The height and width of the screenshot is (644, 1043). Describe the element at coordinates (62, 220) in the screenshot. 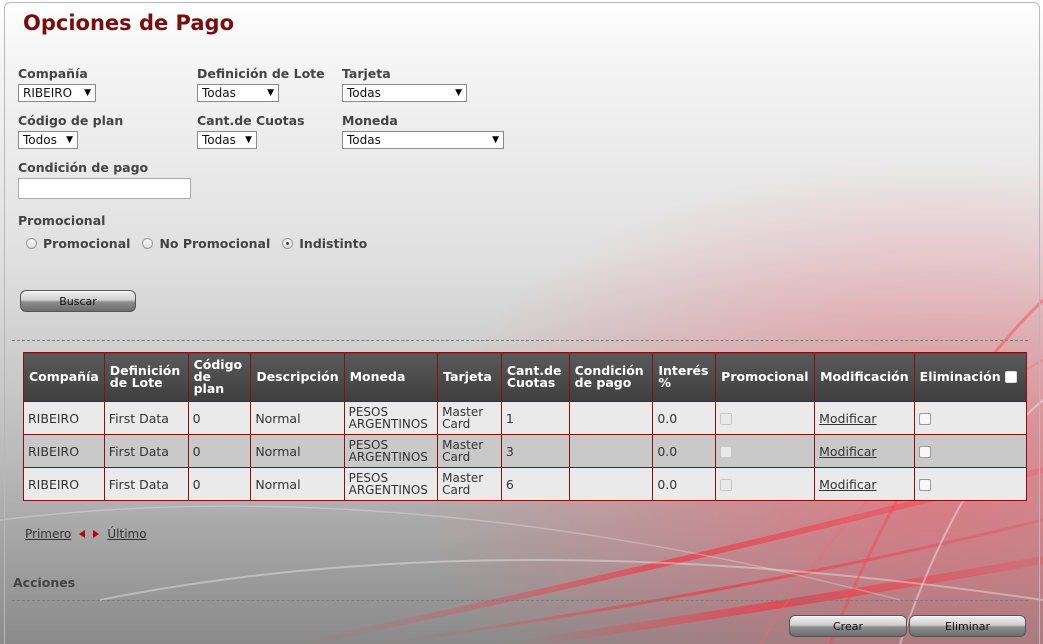

I see `promocional-label: Promocional` at that location.